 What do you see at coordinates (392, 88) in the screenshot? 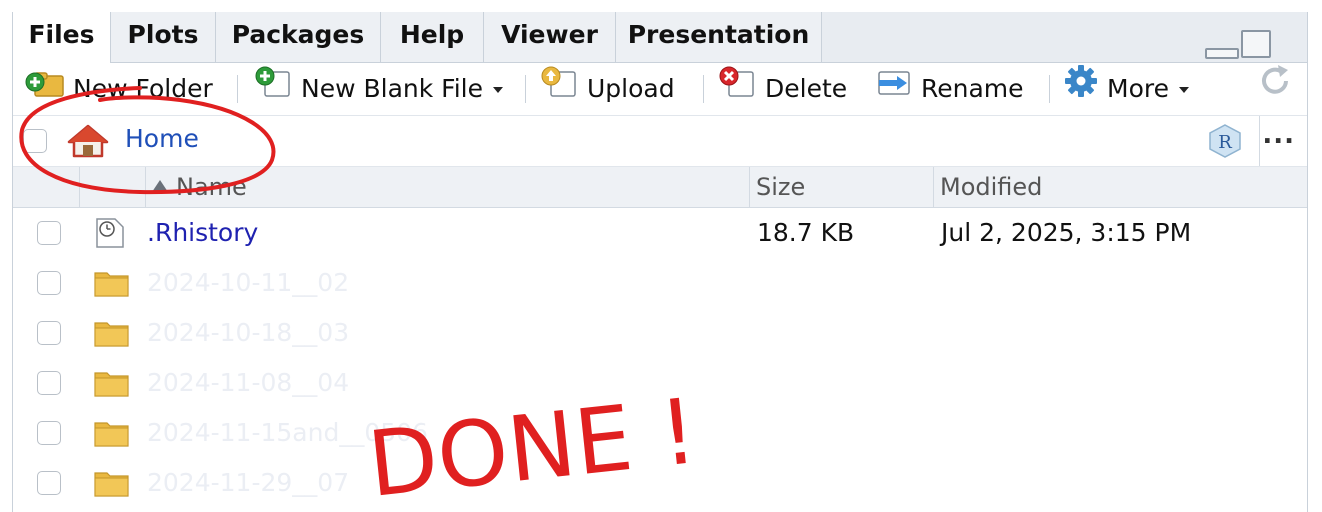
I see `new-blank-file-label: New Blank File` at bounding box center [392, 88].